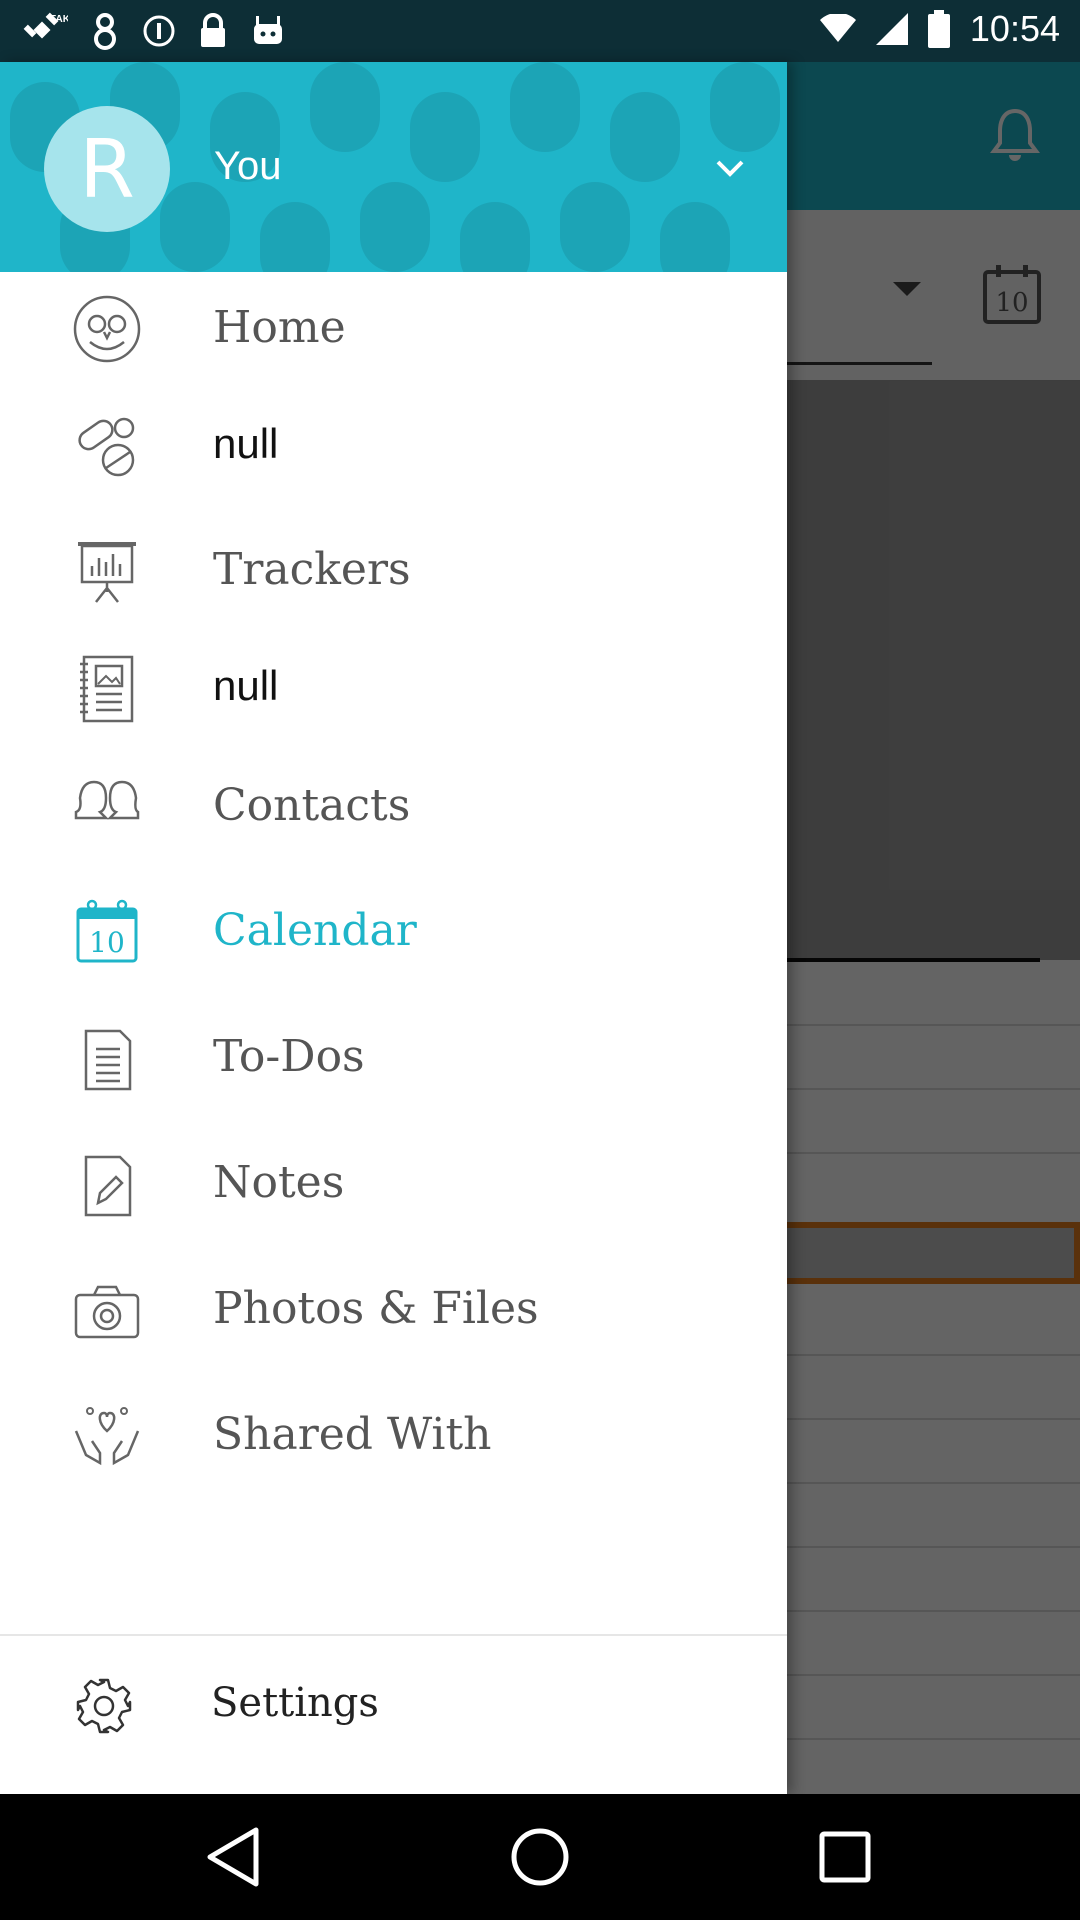  I want to click on document-list-icon, so click(108, 1060).